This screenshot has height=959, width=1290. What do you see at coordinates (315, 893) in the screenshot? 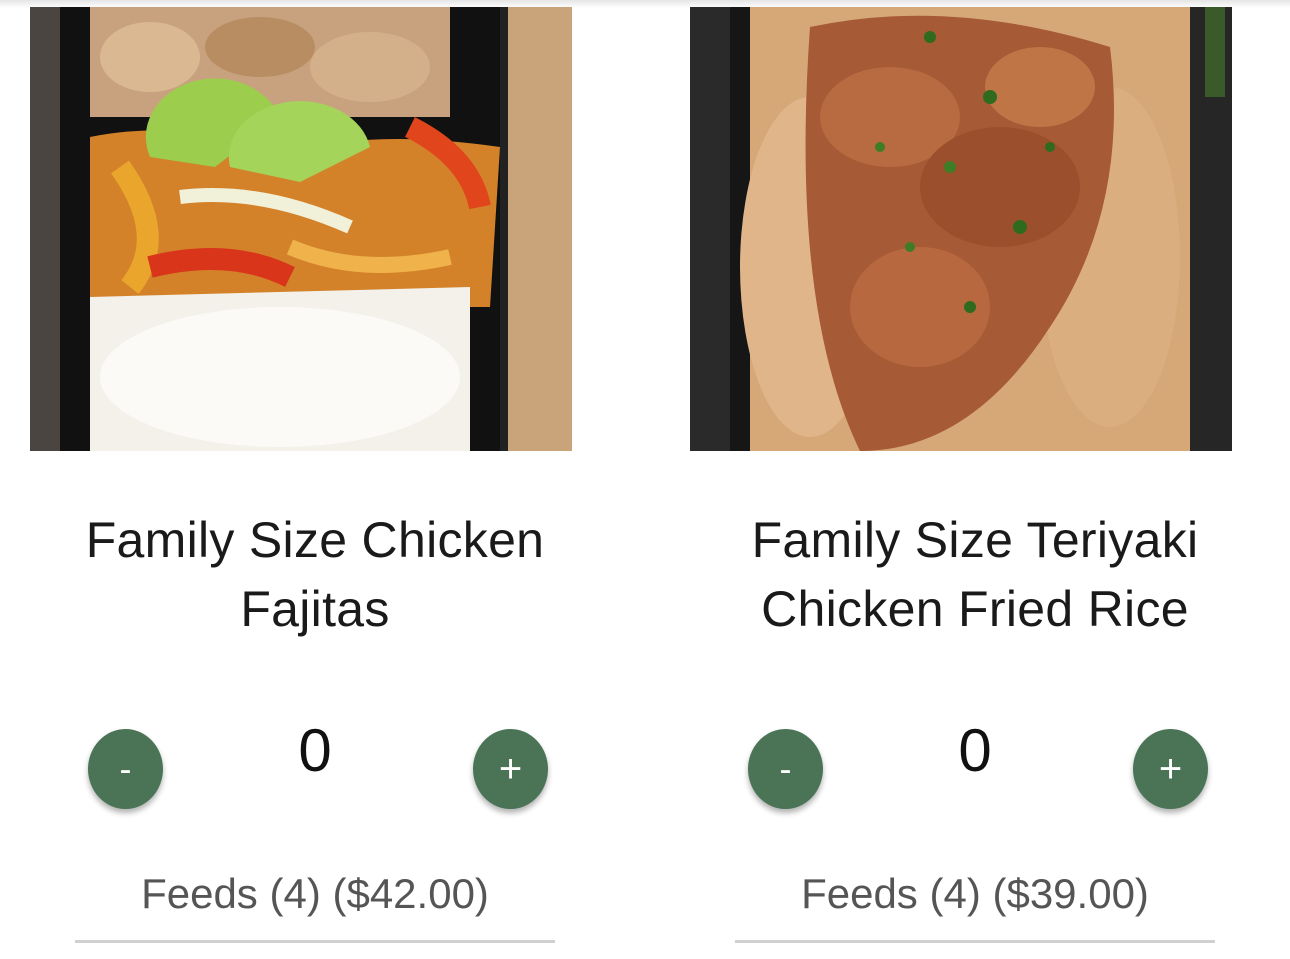
I see `serving-price-label: Feeds (4) ($42.00)` at bounding box center [315, 893].